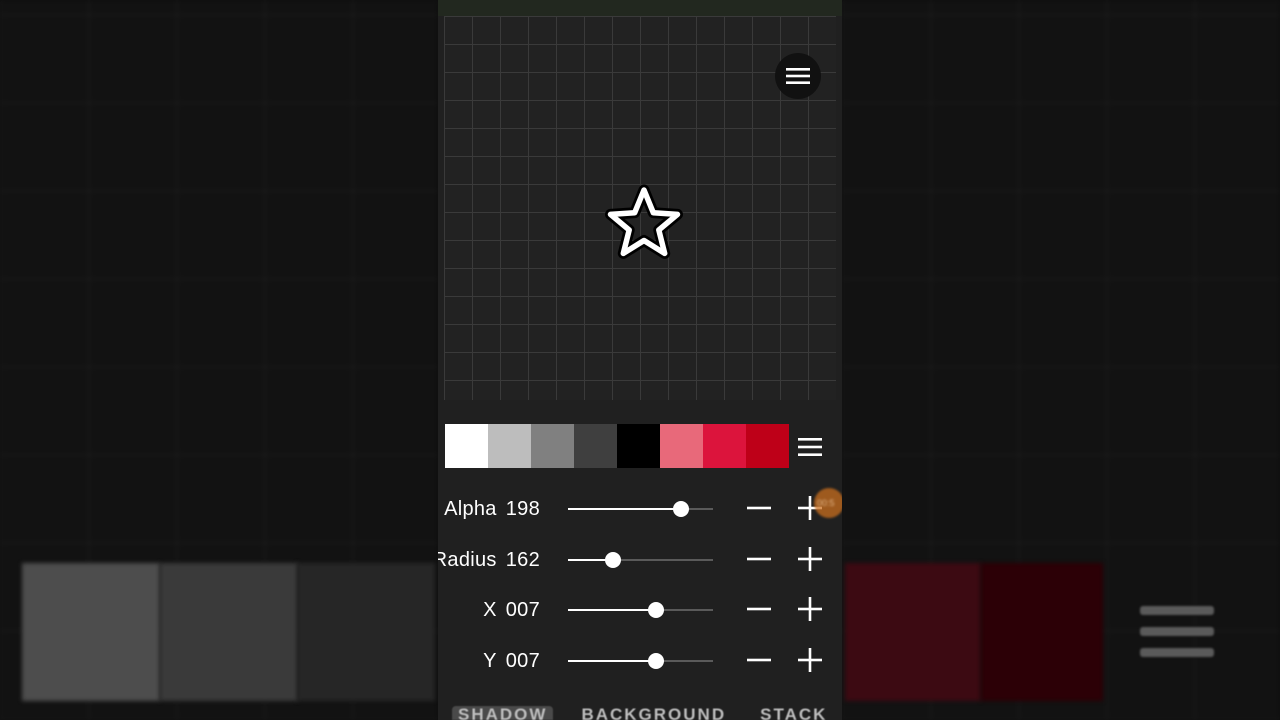 This screenshot has height=720, width=1280. Describe the element at coordinates (793, 713) in the screenshot. I see `tab-stack: STACK` at that location.